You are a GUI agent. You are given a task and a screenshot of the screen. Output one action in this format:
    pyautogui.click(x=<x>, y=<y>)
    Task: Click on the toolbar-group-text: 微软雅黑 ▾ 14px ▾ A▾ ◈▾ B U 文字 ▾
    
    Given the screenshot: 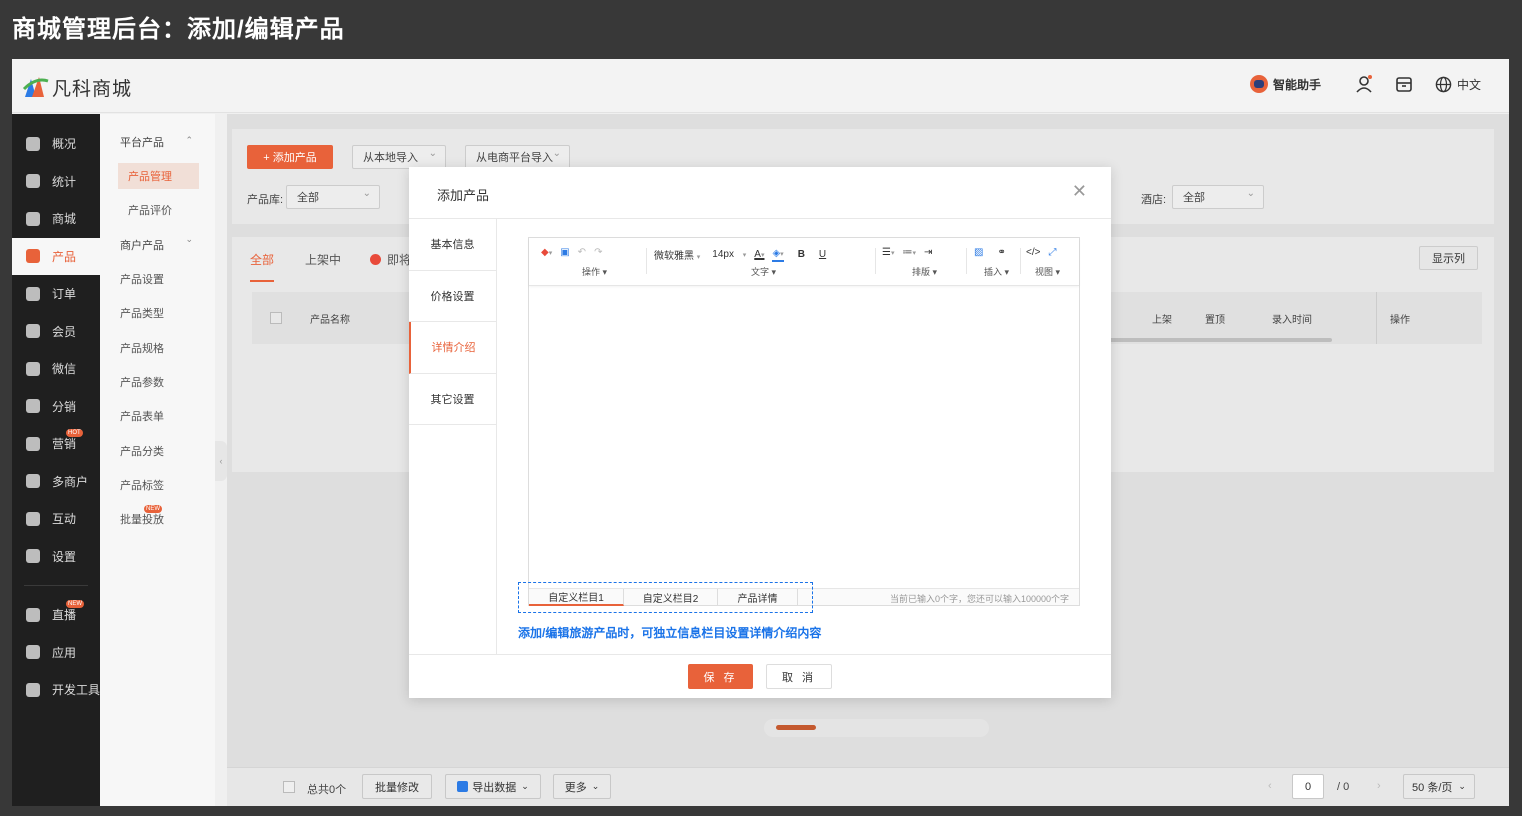 What is the action you would take?
    pyautogui.click(x=761, y=262)
    